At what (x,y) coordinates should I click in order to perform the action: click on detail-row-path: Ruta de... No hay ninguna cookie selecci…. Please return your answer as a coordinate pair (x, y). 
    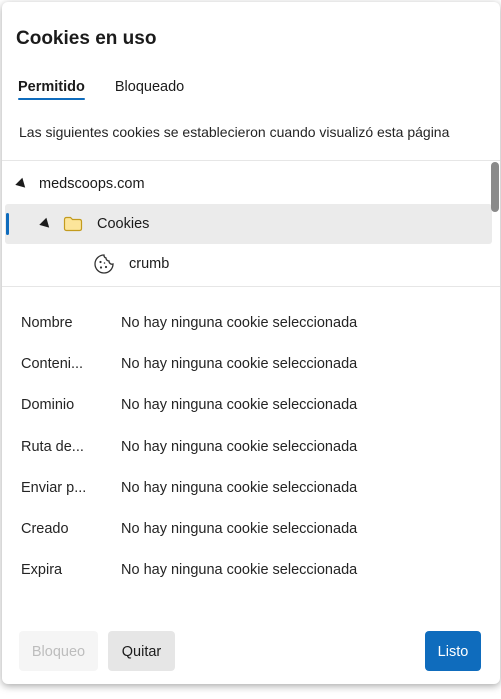
    Looking at the image, I should click on (251, 447).